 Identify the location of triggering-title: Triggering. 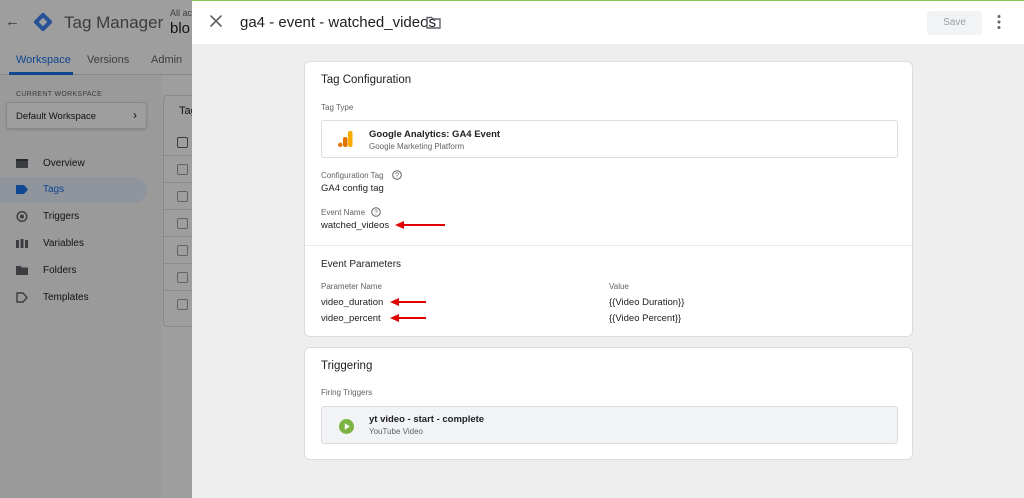
(347, 366).